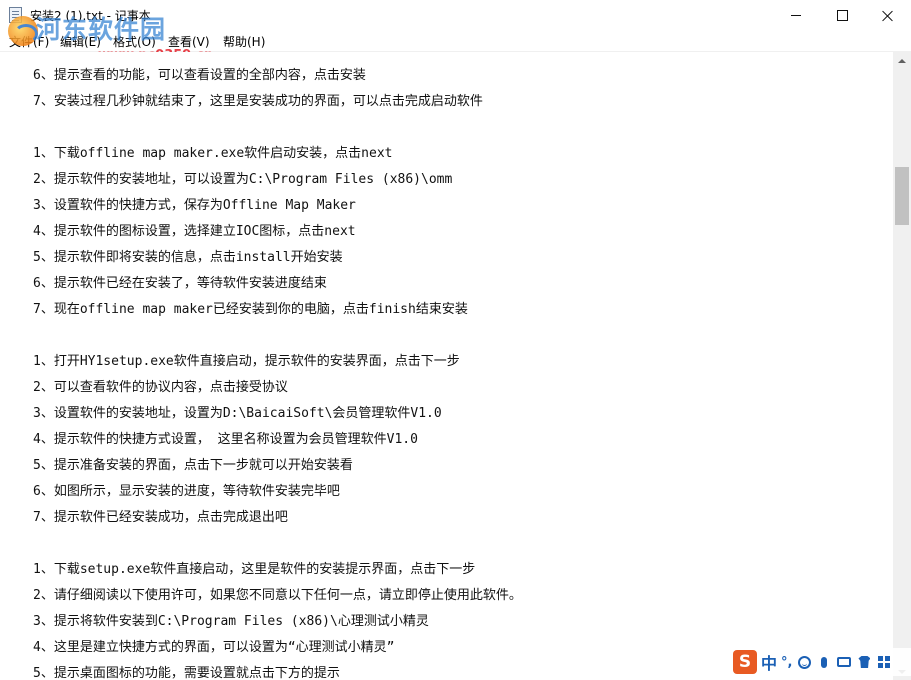 The image size is (911, 680). I want to click on ime-punct-toggle: °,, so click(786, 662).